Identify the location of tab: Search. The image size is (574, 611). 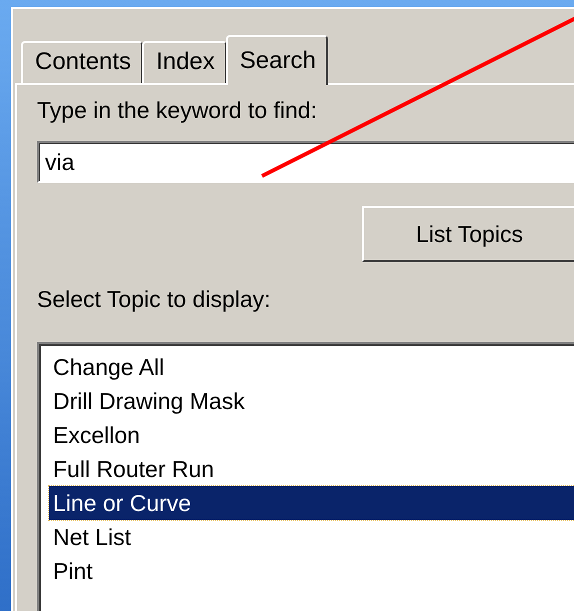
(277, 60).